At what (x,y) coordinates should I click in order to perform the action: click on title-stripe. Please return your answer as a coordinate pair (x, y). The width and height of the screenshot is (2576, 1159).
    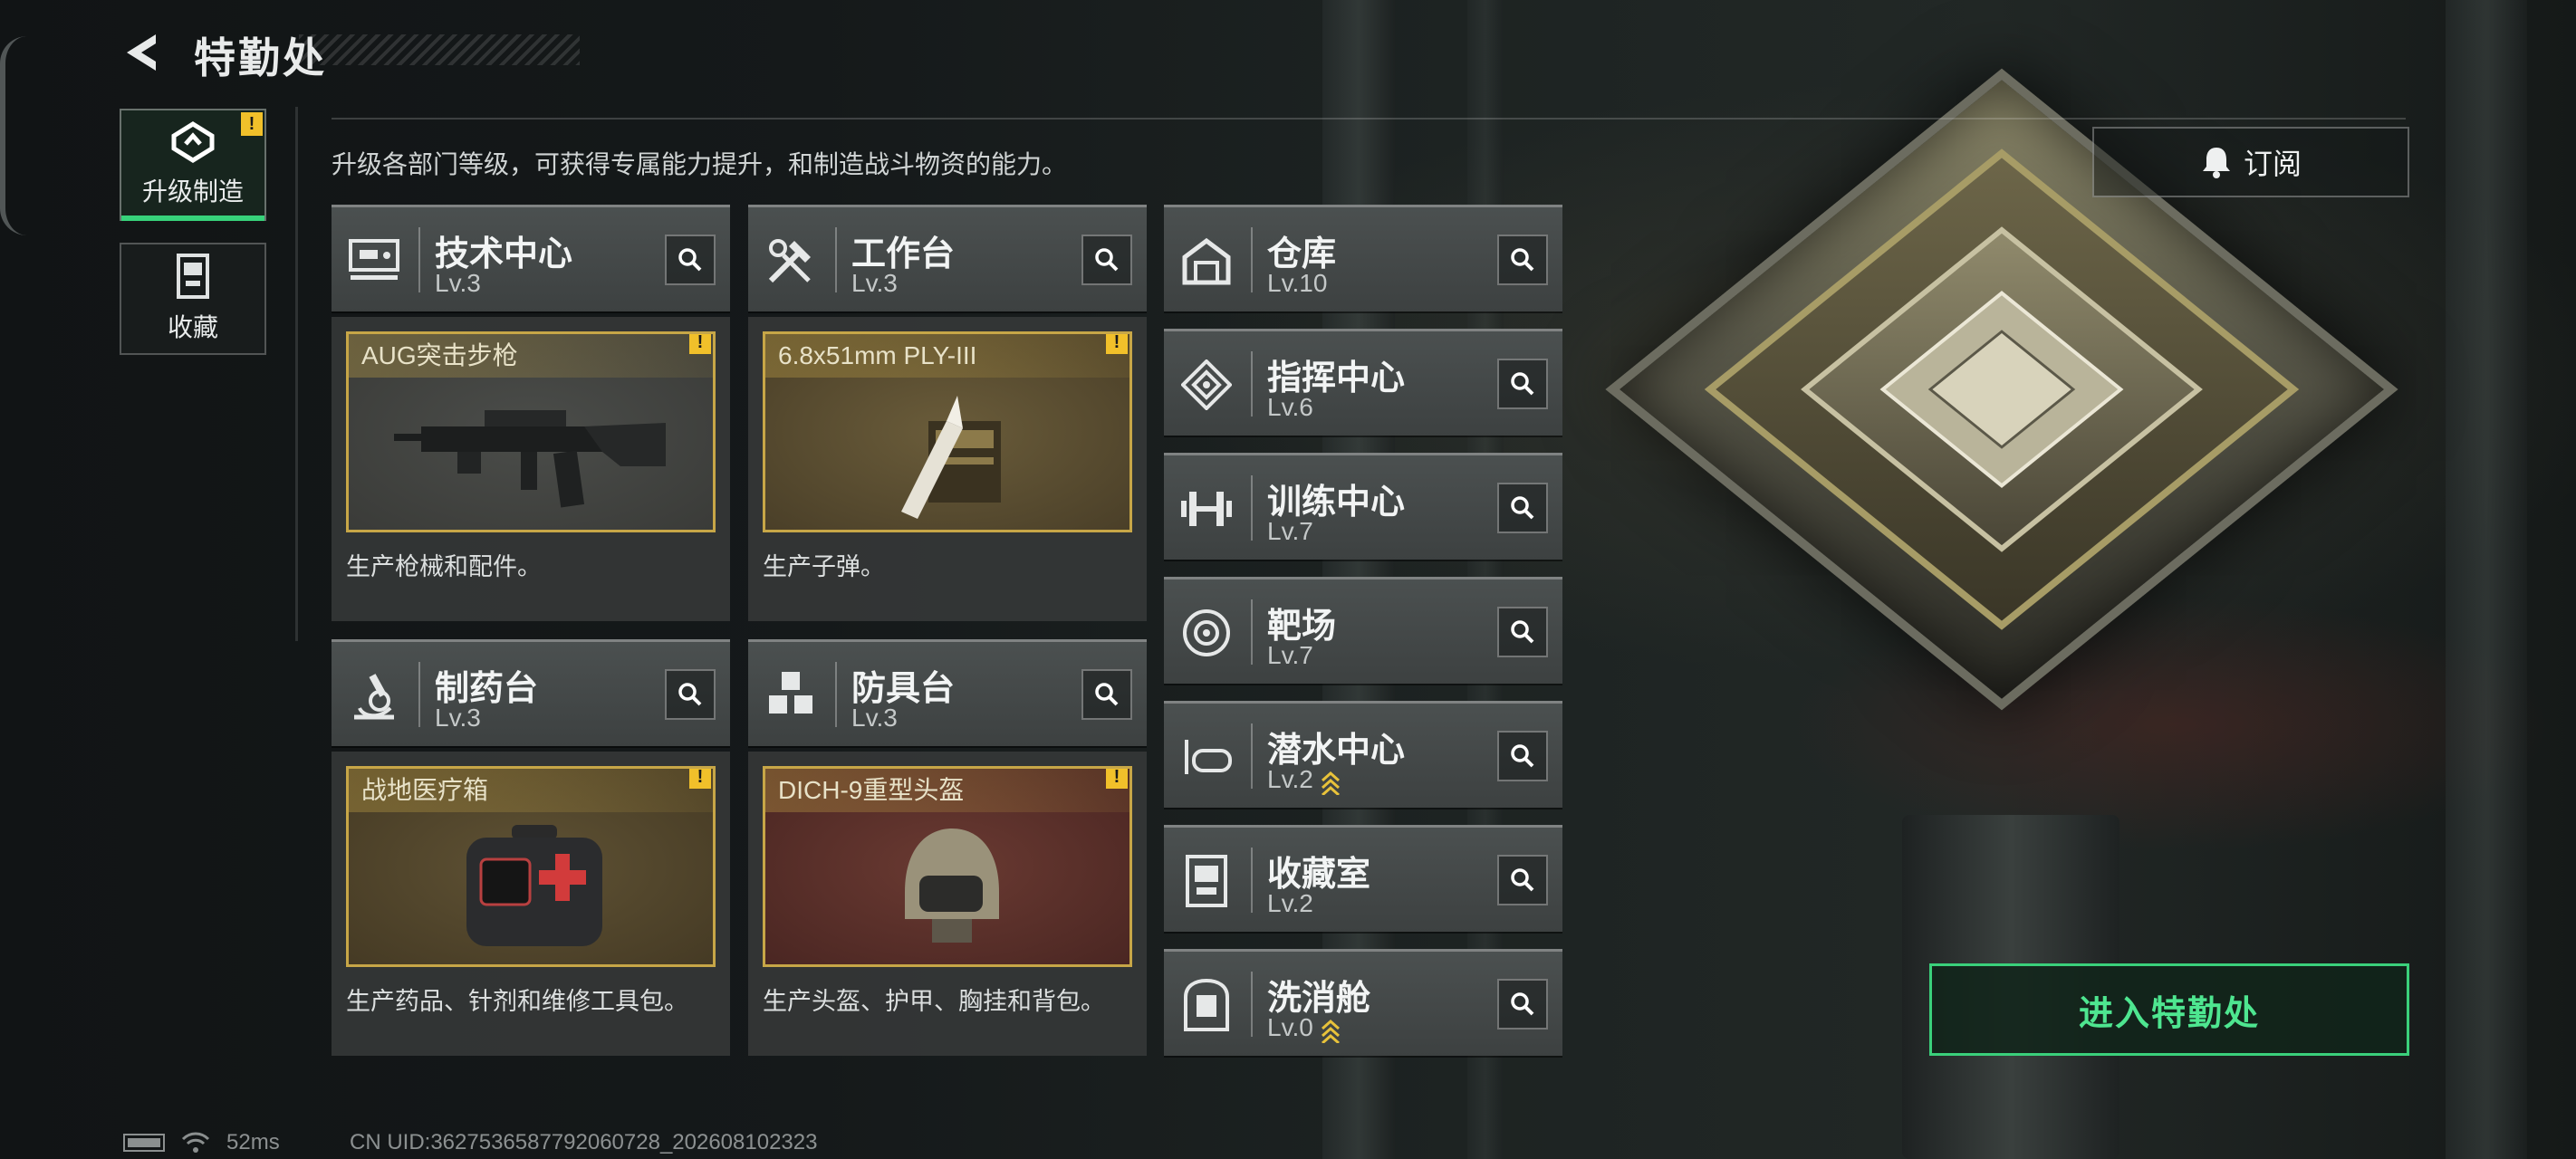
    Looking at the image, I should click on (439, 49).